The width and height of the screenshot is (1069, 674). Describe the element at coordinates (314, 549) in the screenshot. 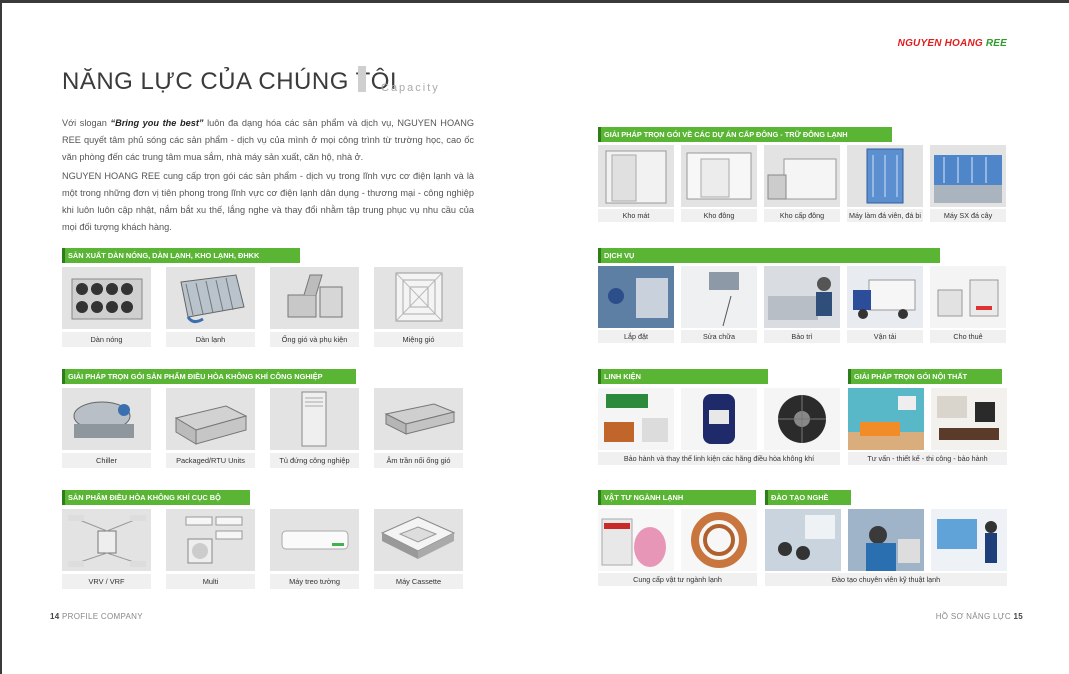

I see `tile-treo-tuong: Máy treo tường` at that location.